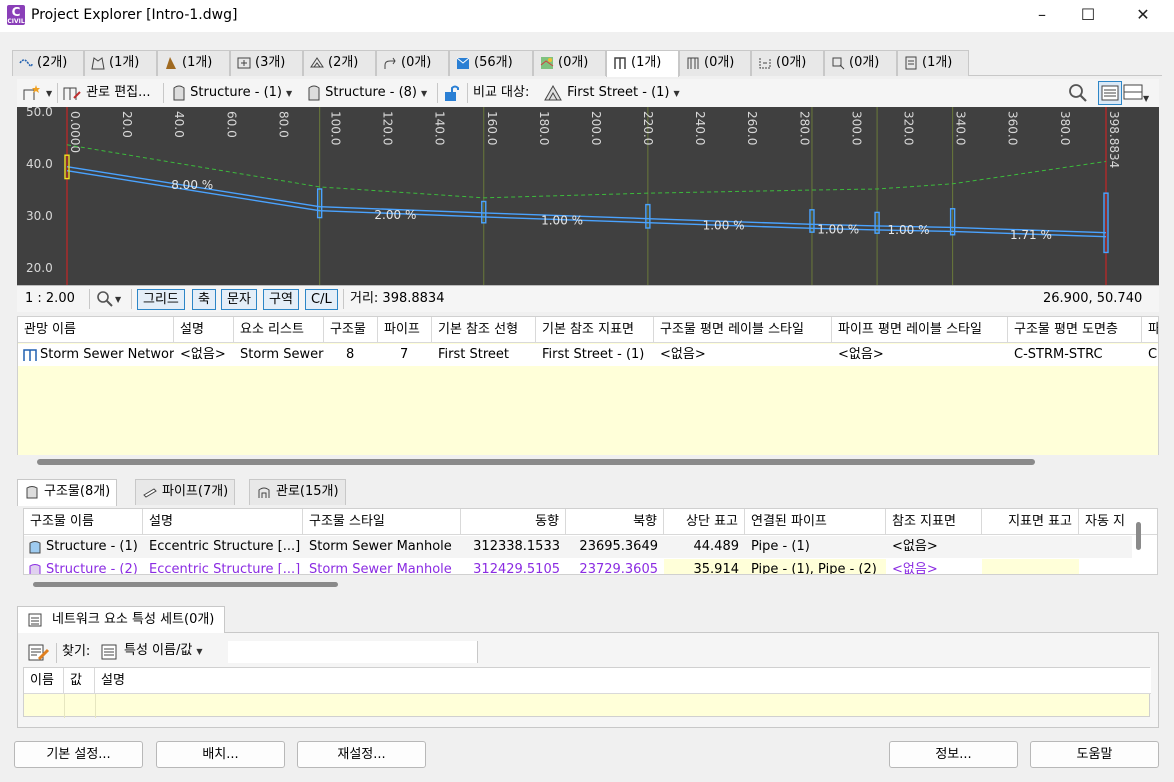 The height and width of the screenshot is (782, 1174). I want to click on end-structure-dropdown: Structure - (8) ▼, so click(367, 93).